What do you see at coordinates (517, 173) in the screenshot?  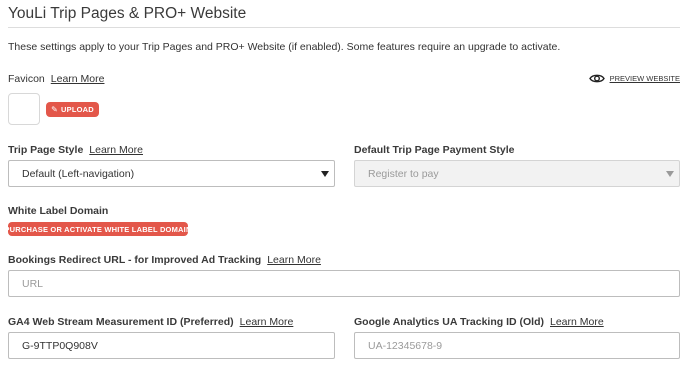 I see `payment-style-select: Register to pay` at bounding box center [517, 173].